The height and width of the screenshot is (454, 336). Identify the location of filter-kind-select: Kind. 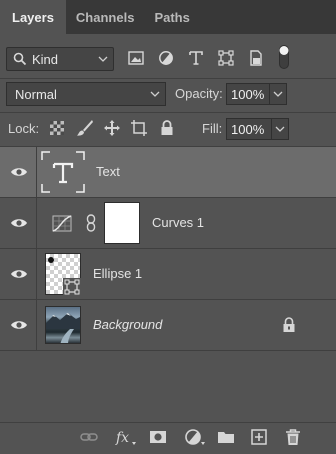
(60, 59).